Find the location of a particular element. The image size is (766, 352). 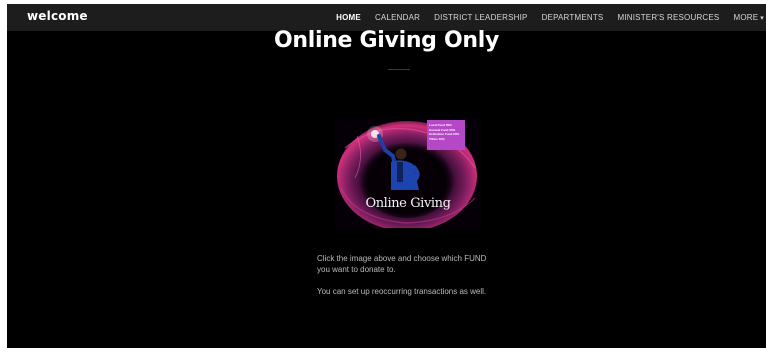

fund-line: Ordination Fund 20% is located at coordinates (444, 134).